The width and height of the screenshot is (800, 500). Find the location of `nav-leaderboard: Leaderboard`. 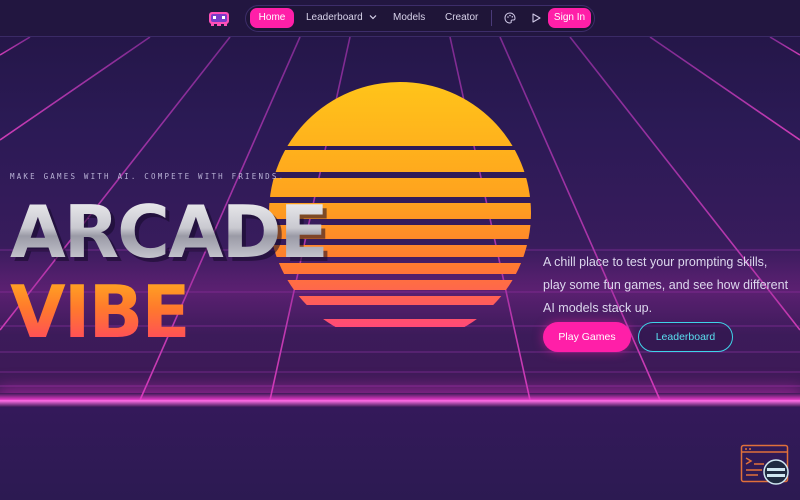

nav-leaderboard: Leaderboard is located at coordinates (341, 18).